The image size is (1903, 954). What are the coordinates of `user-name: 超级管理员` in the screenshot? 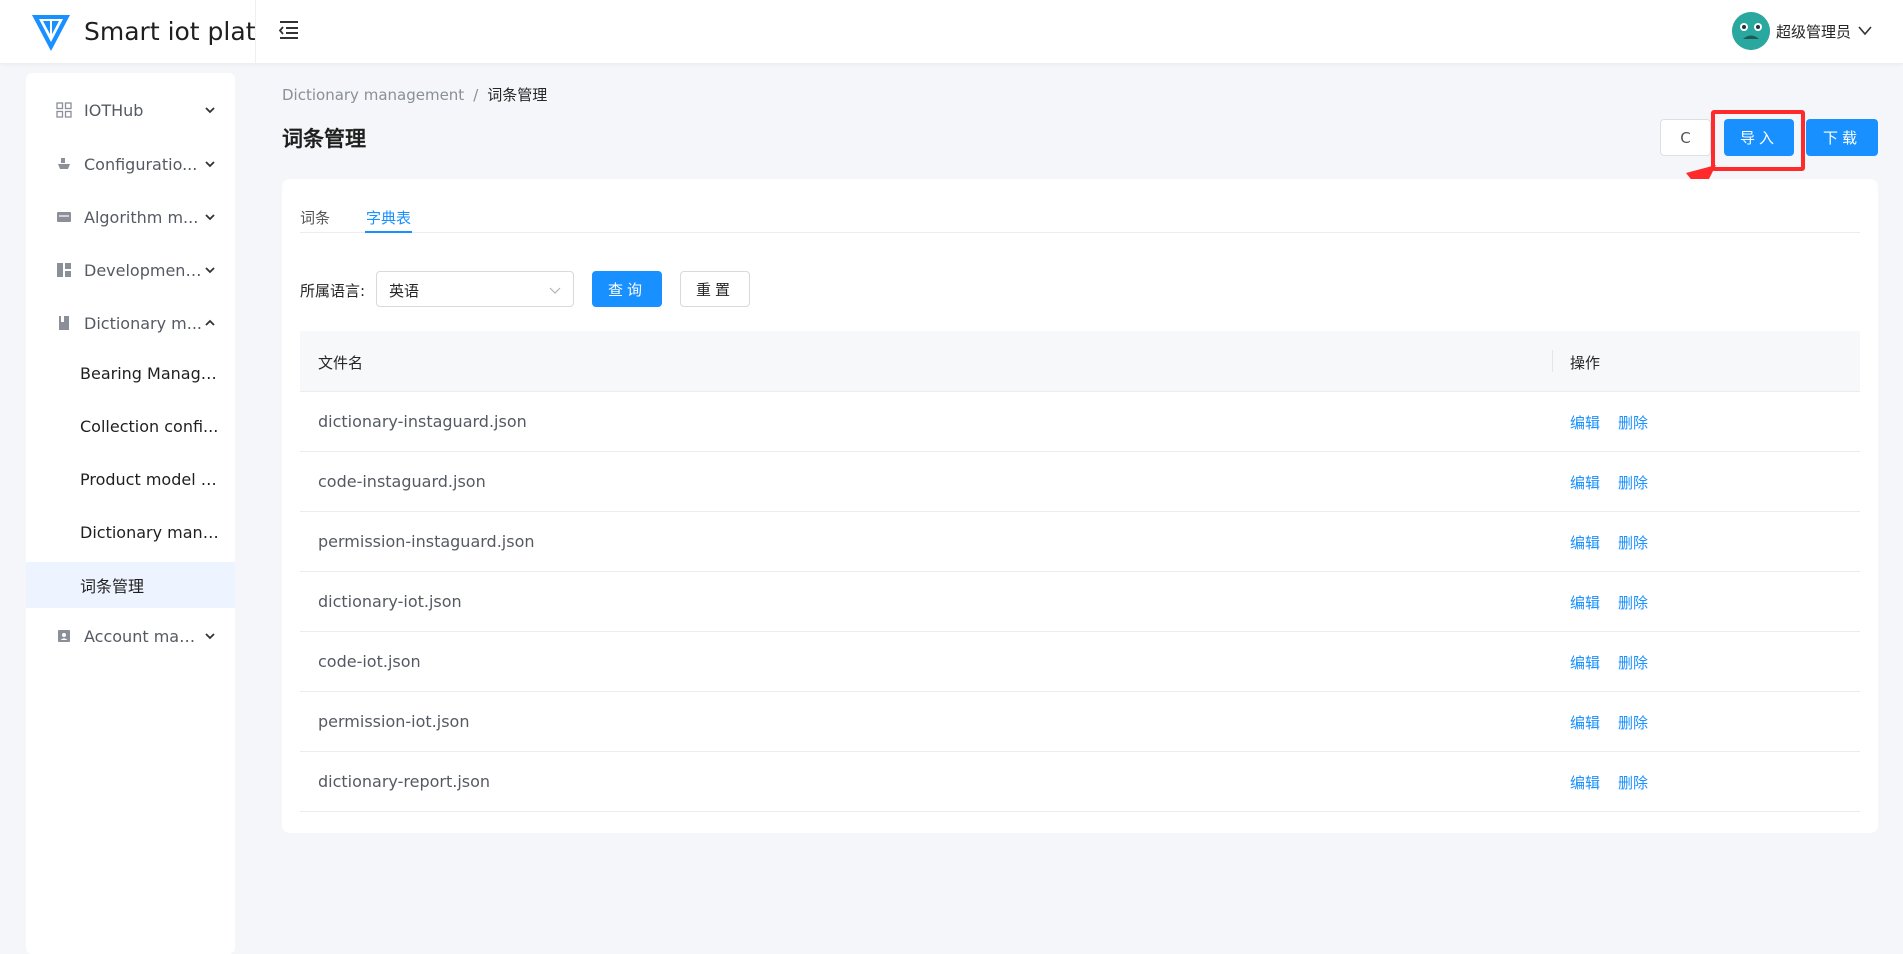 It's located at (1813, 31).